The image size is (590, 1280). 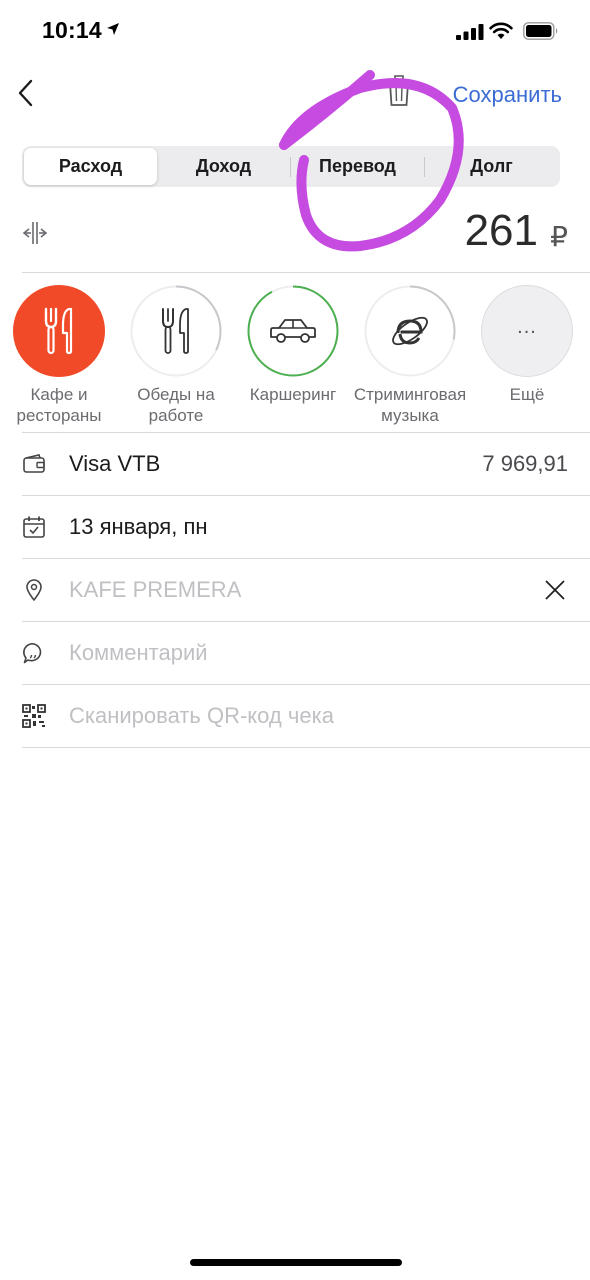 What do you see at coordinates (113, 29) in the screenshot?
I see `location-arrow-icon` at bounding box center [113, 29].